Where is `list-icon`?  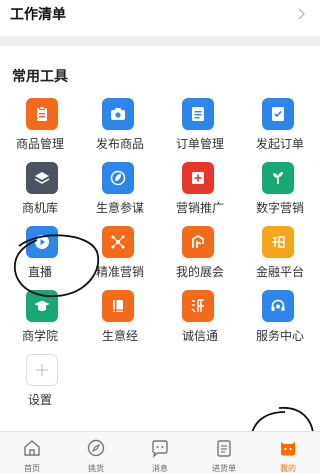
list-icon is located at coordinates (198, 114).